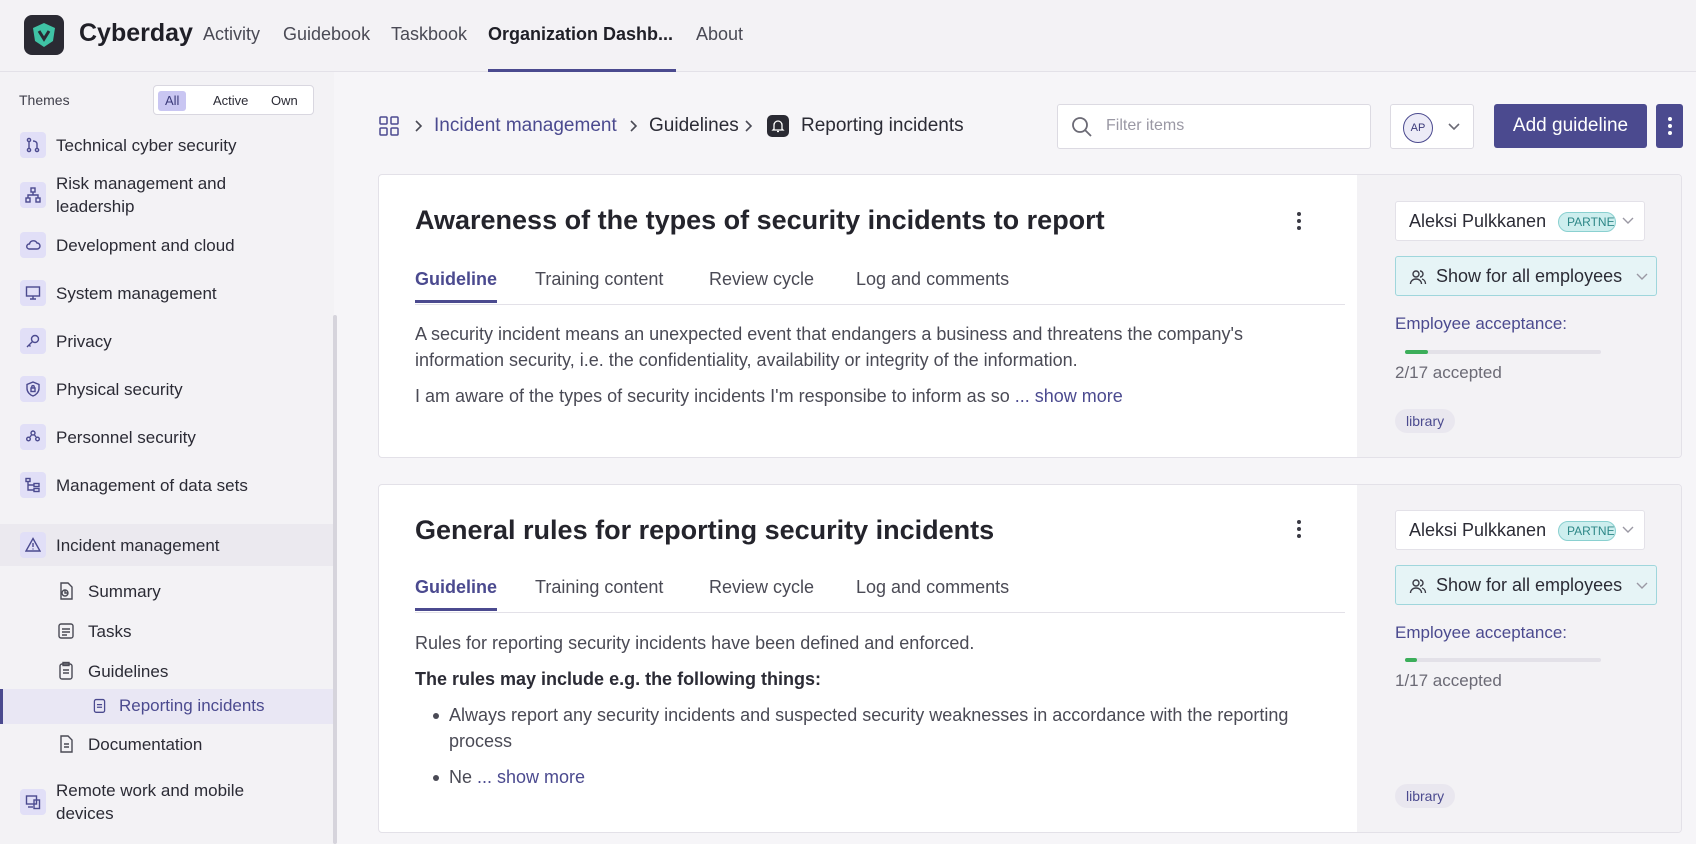 This screenshot has width=1696, height=844. Describe the element at coordinates (284, 101) in the screenshot. I see `filter-own: Own` at that location.